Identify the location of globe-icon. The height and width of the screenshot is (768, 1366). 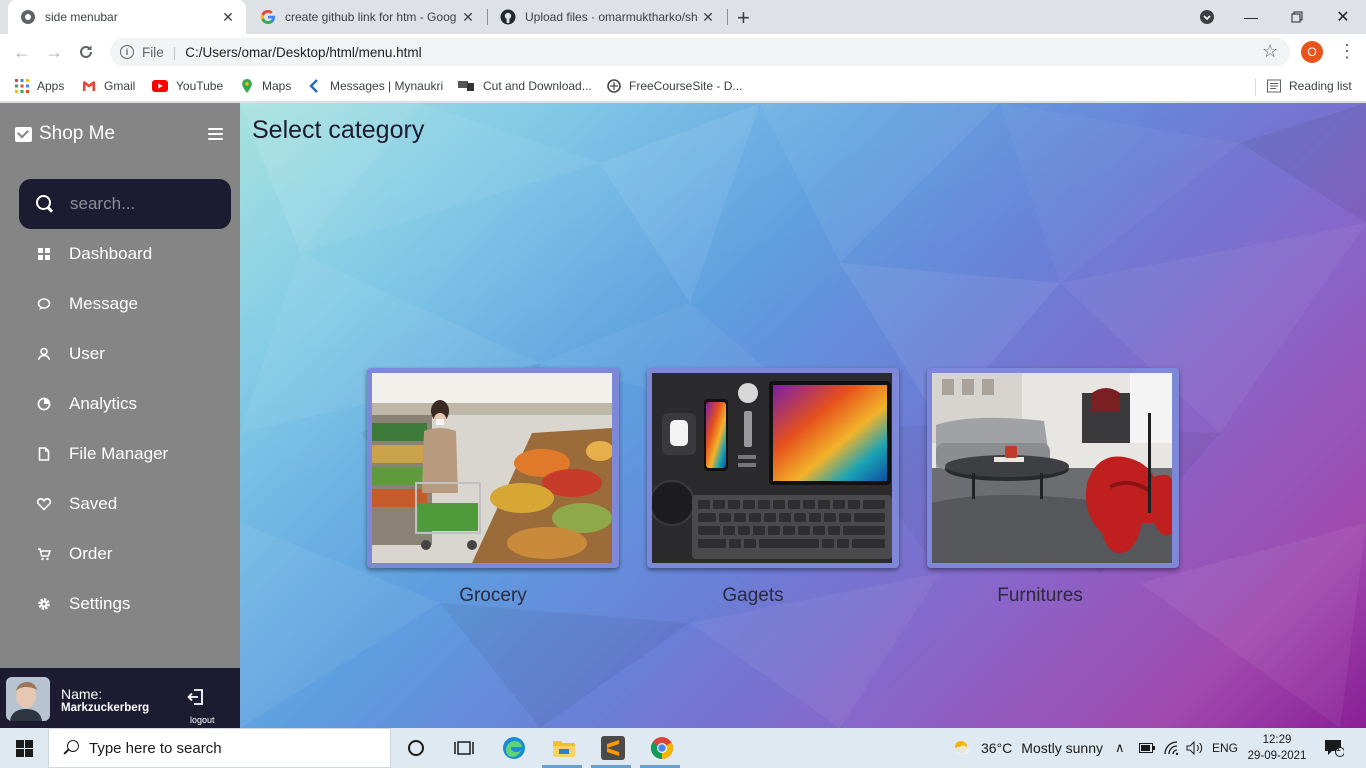
(28, 17).